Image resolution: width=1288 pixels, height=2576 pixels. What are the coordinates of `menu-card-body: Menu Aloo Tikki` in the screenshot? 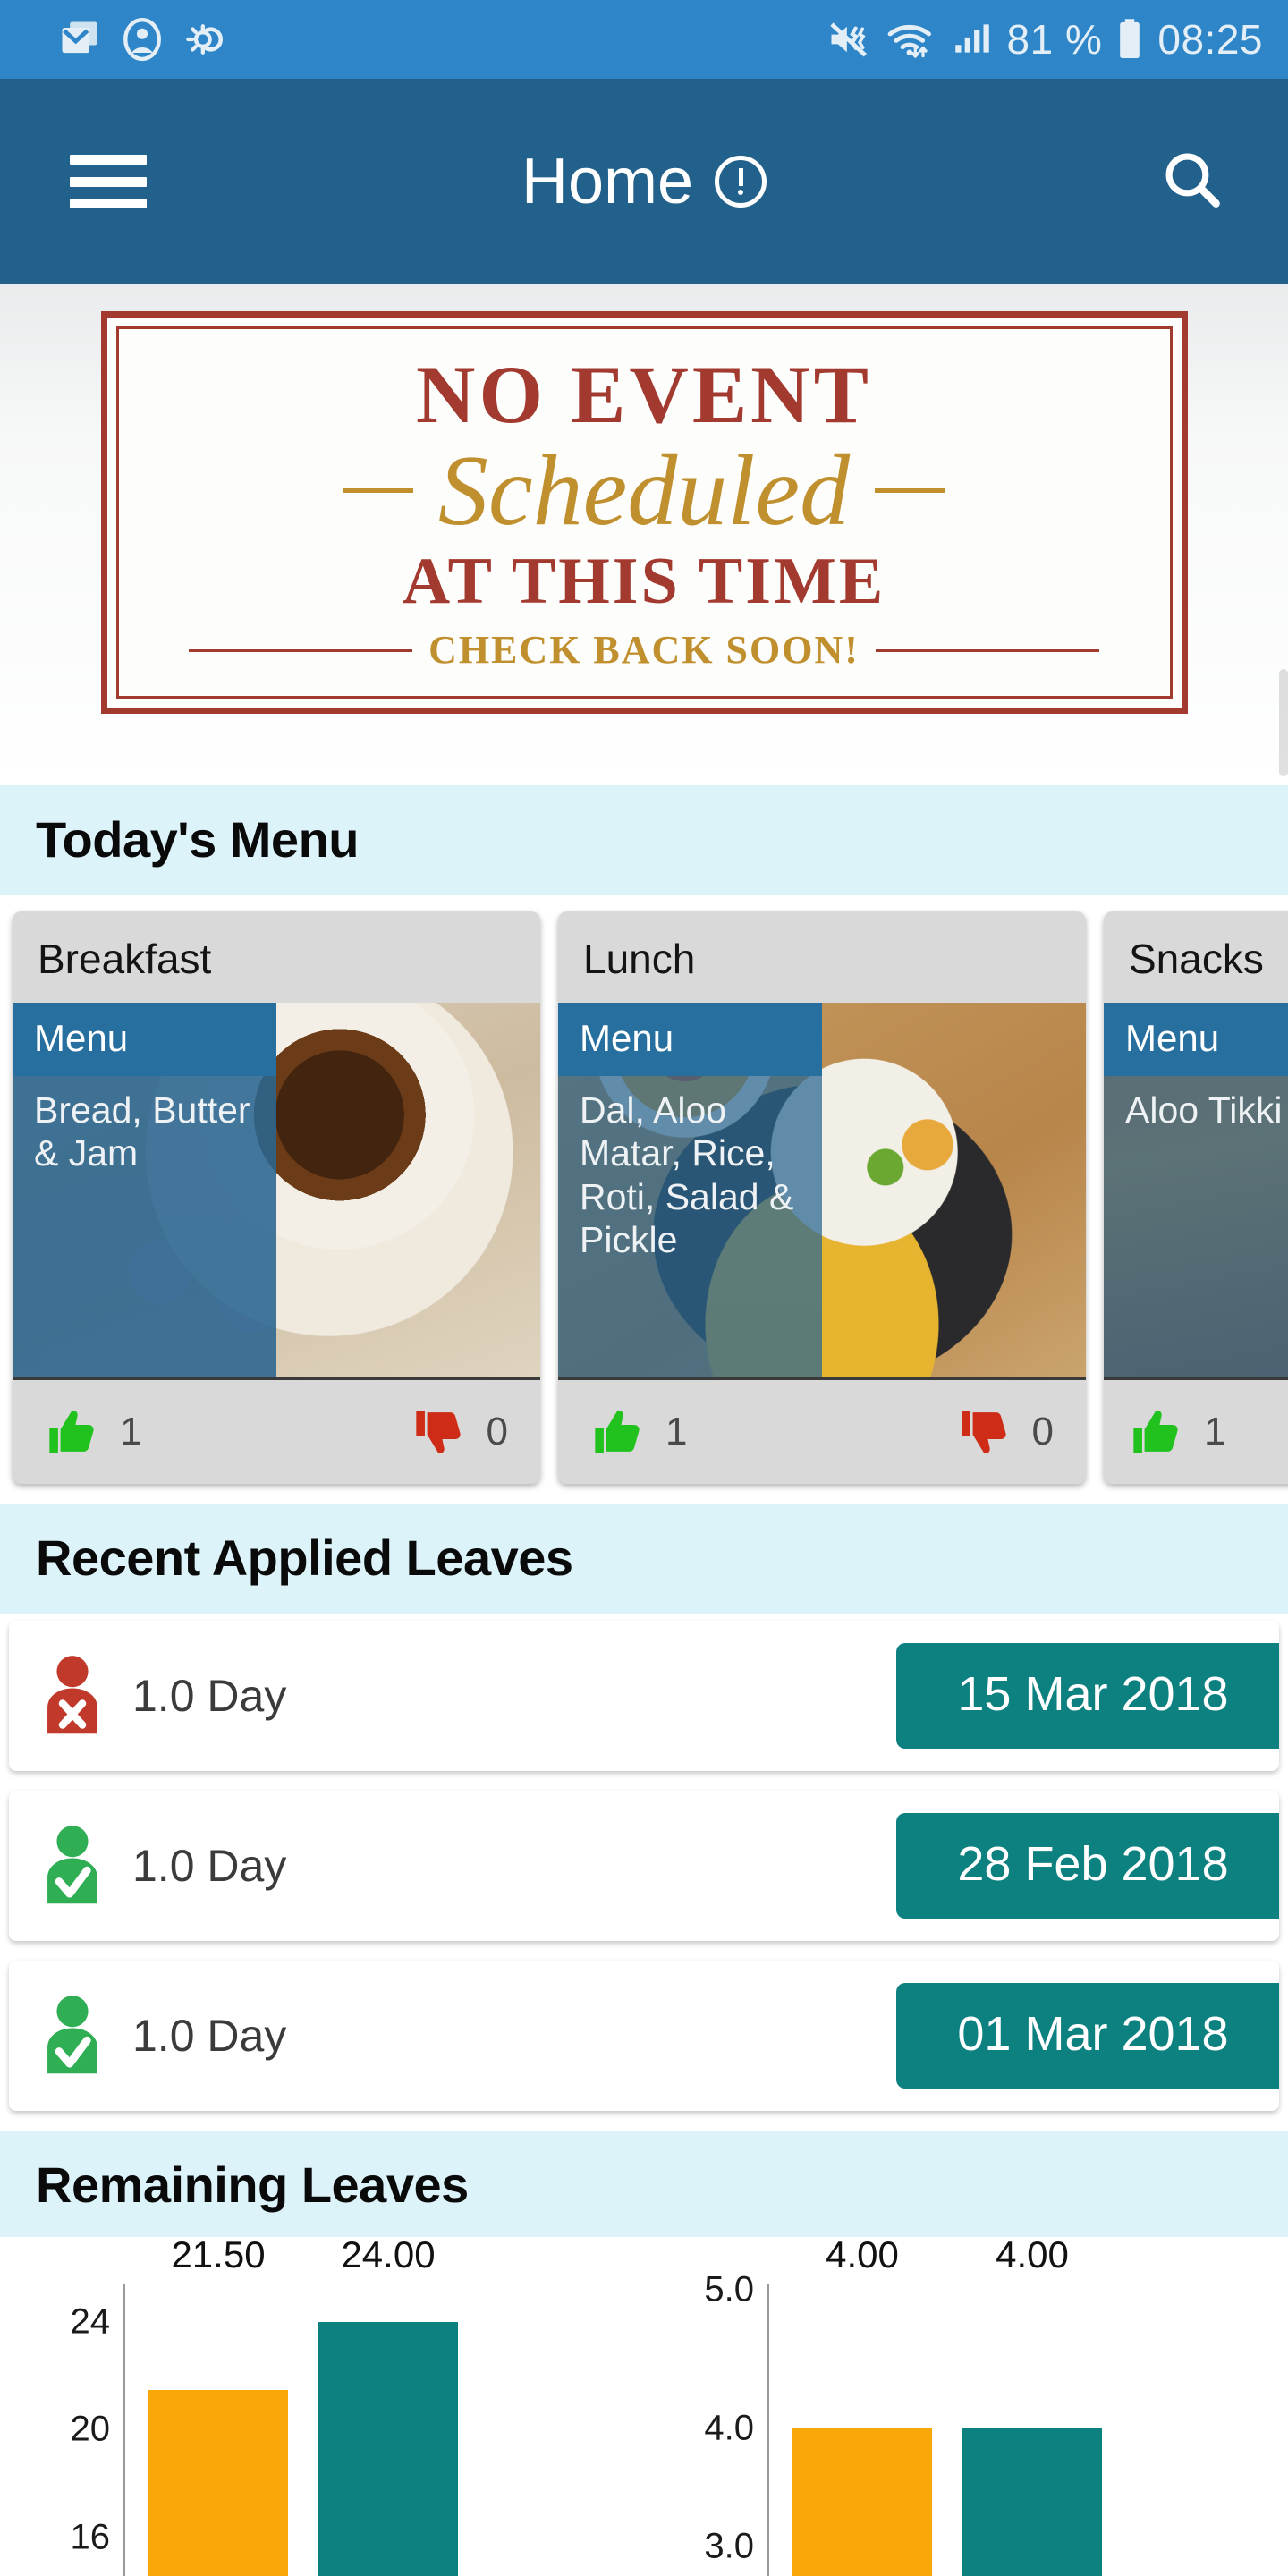 It's located at (1196, 1190).